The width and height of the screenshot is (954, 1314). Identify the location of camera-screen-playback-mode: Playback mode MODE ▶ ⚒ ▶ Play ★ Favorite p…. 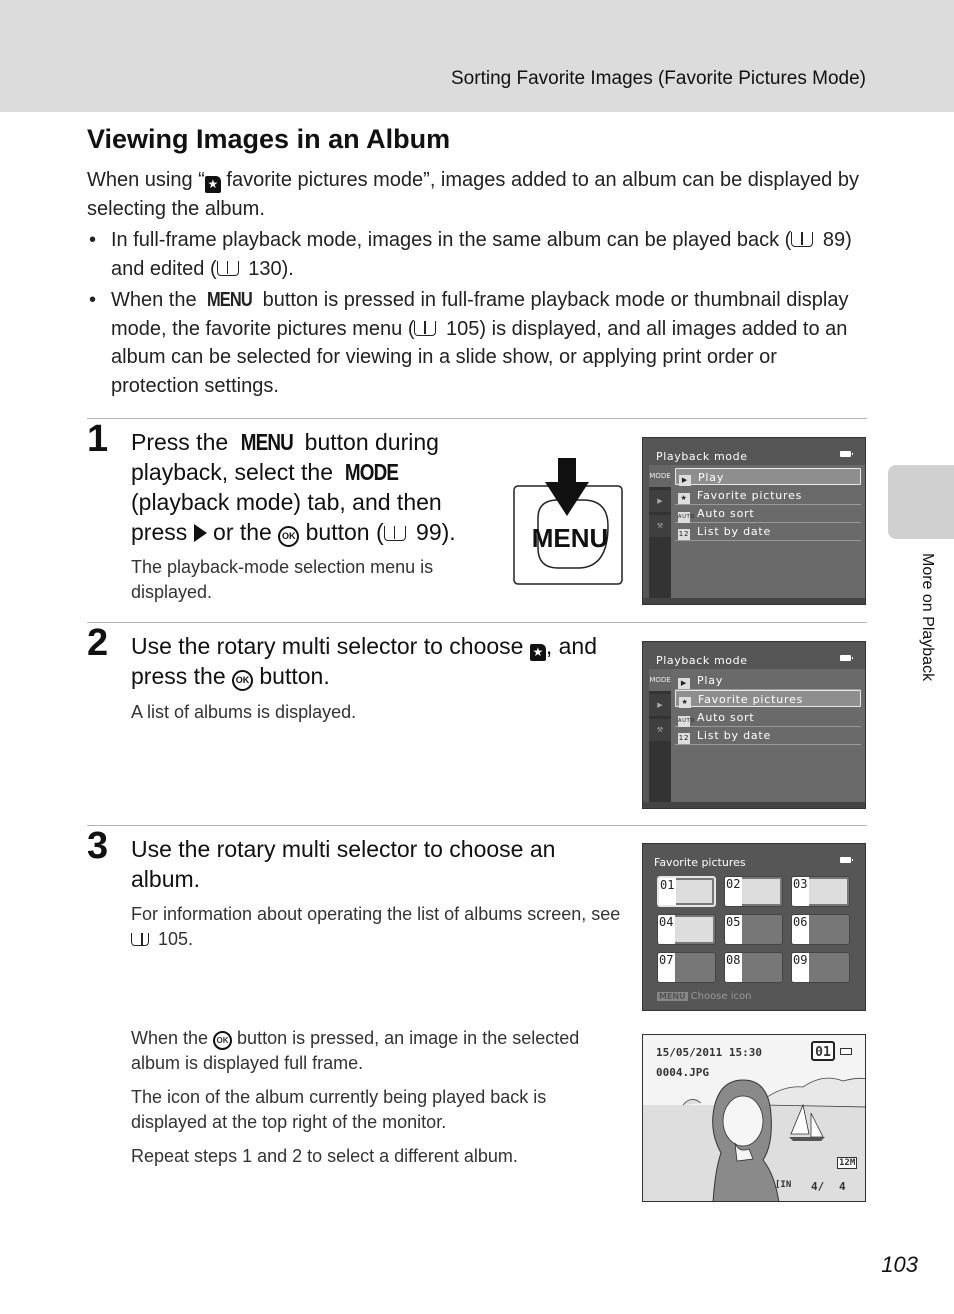
(754, 521).